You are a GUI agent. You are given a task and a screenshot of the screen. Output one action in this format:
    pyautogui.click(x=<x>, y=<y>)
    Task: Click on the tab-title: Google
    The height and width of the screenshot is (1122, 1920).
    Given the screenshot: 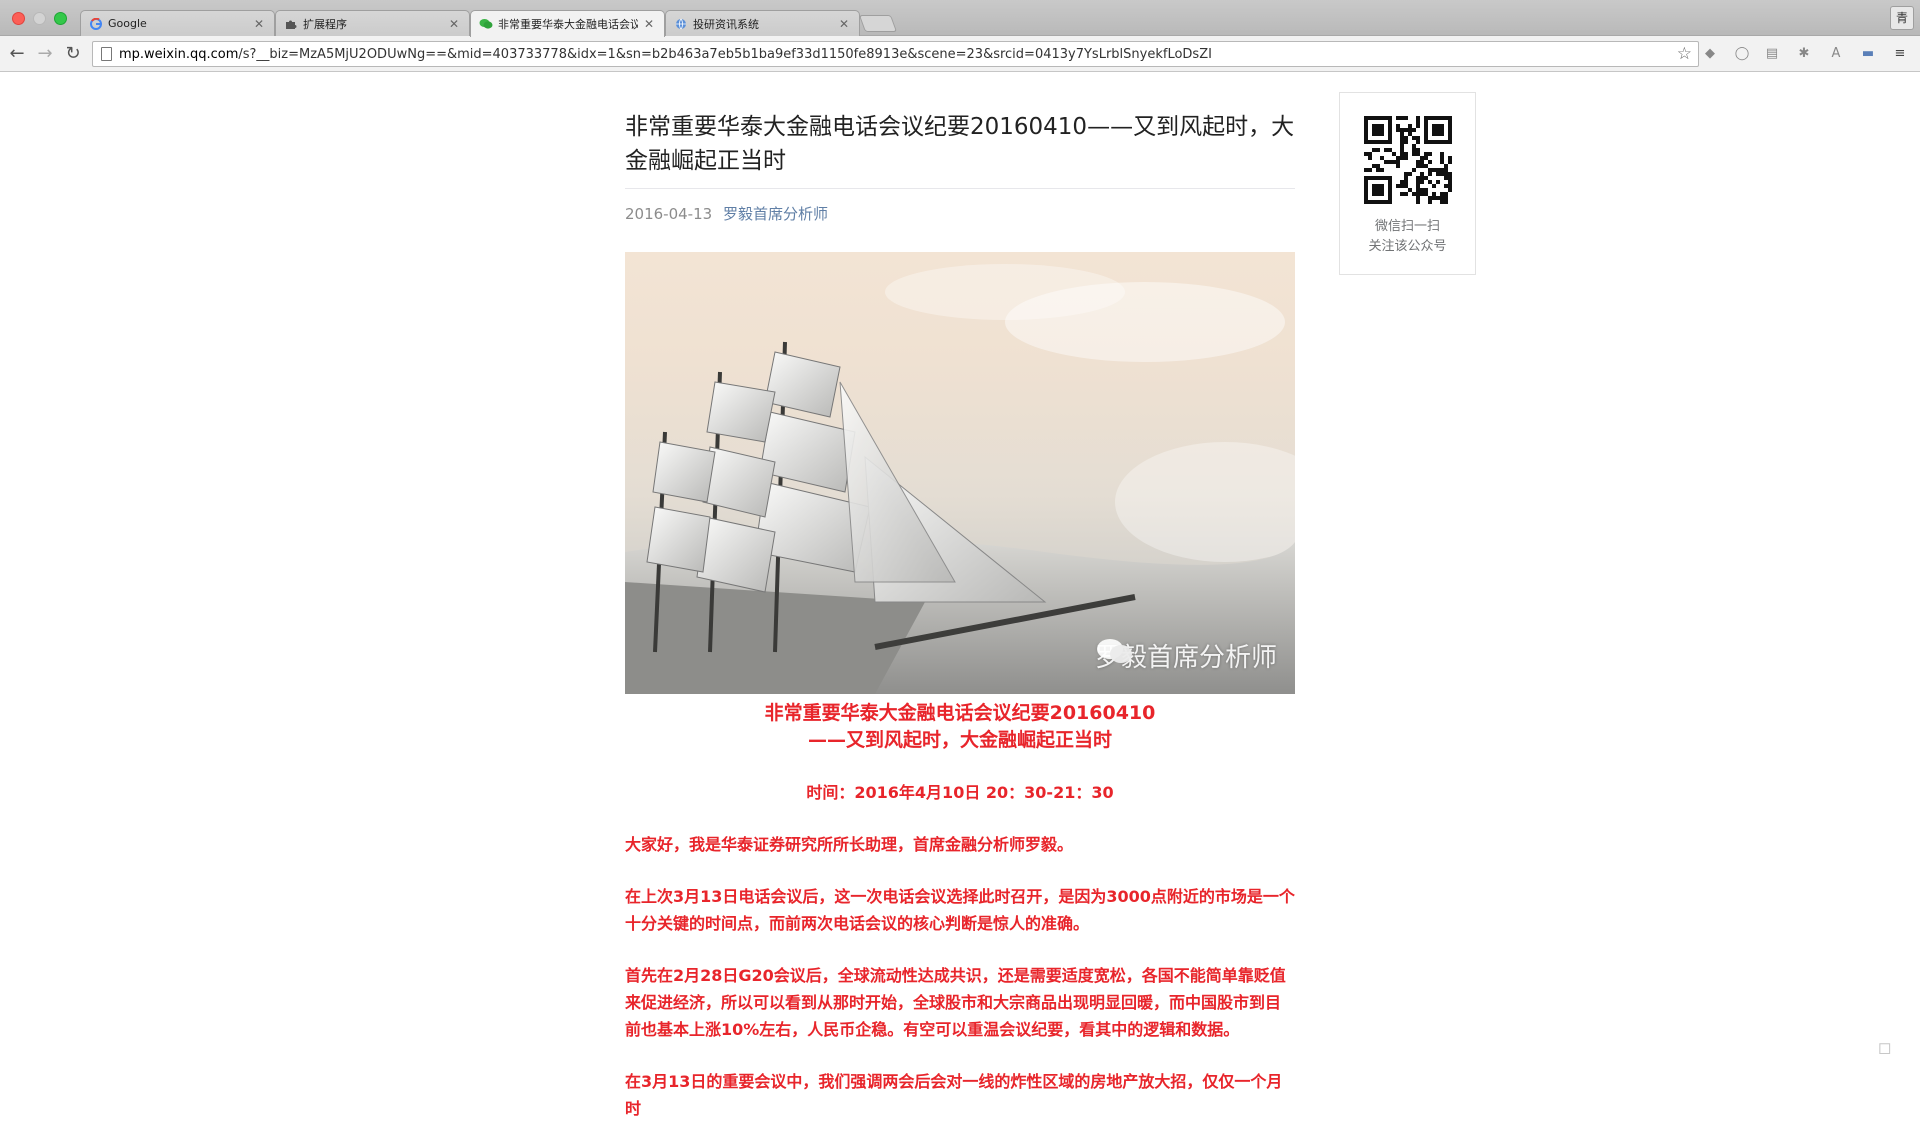 What is the action you would take?
    pyautogui.click(x=127, y=23)
    